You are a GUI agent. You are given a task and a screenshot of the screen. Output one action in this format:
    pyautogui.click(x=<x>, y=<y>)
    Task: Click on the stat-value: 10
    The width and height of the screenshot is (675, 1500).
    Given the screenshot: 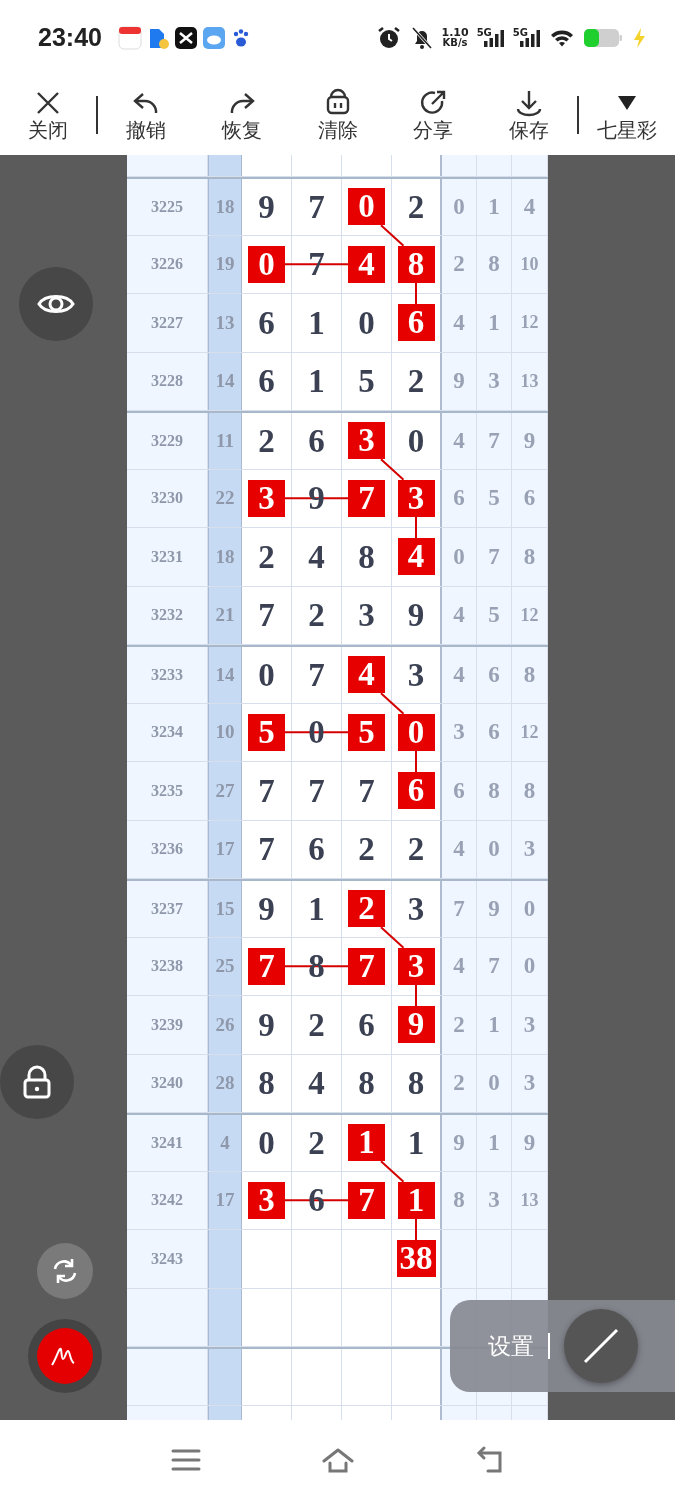 What is the action you would take?
    pyautogui.click(x=530, y=264)
    